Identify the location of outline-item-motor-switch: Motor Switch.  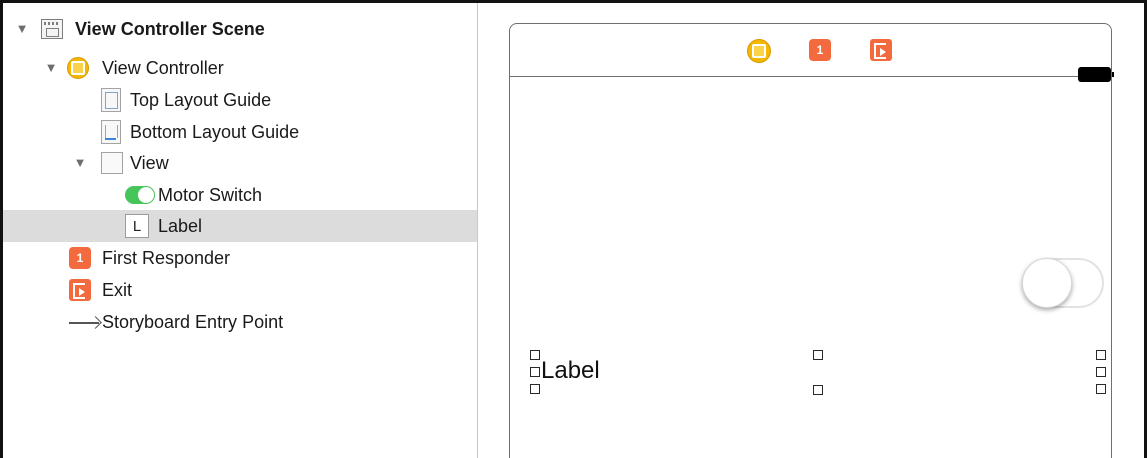
(240, 195).